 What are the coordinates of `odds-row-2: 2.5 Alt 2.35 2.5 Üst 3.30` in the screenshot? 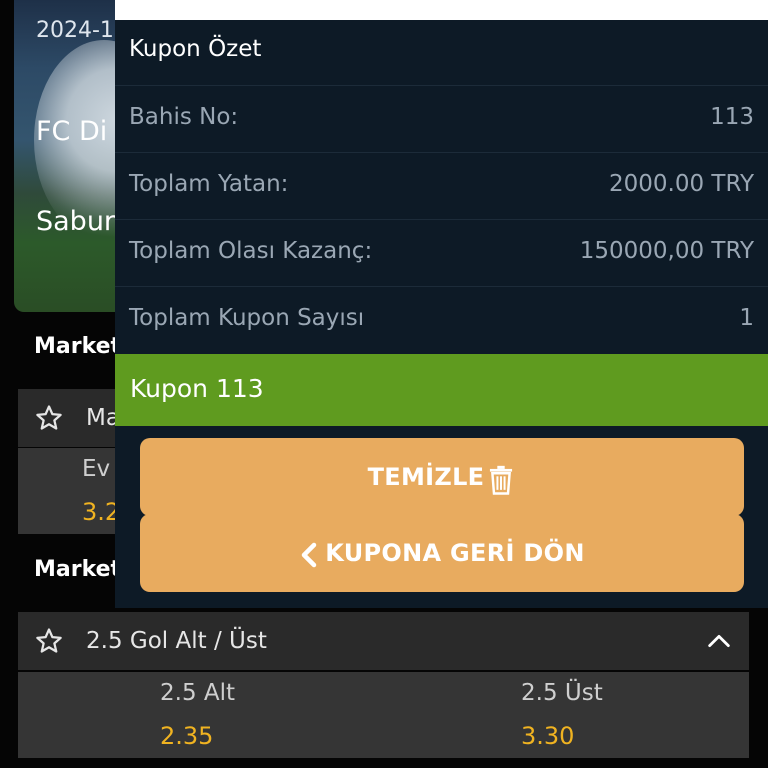 It's located at (383, 715).